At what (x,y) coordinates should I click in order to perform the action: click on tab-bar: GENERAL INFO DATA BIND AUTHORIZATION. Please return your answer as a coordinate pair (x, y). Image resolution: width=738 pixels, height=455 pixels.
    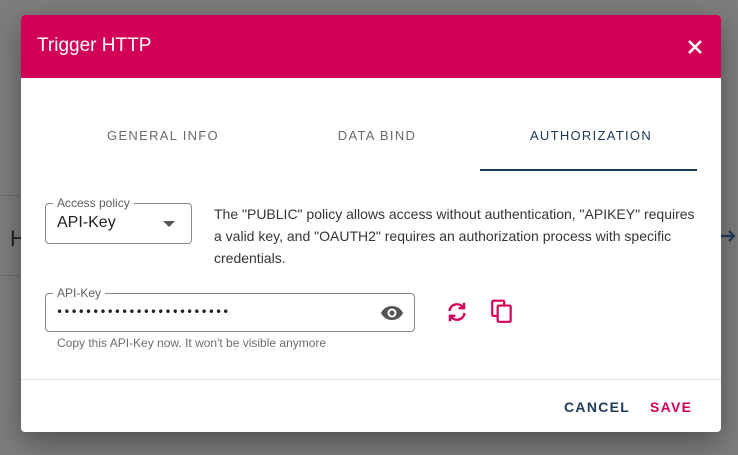
    Looking at the image, I should click on (377, 147).